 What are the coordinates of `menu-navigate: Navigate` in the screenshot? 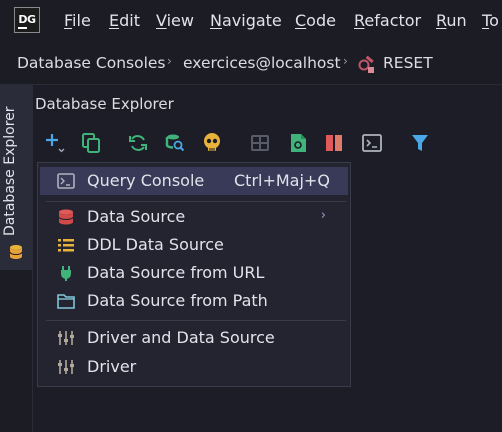 It's located at (246, 20).